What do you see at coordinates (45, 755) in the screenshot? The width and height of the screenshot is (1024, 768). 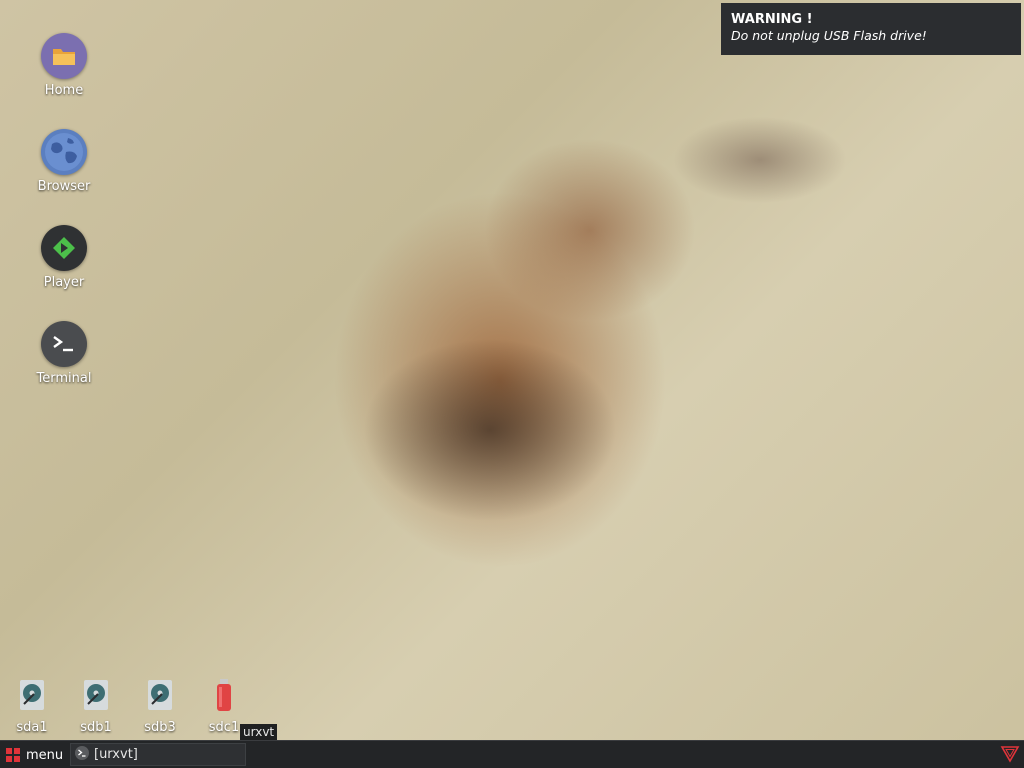 I see `menu-label: menu` at bounding box center [45, 755].